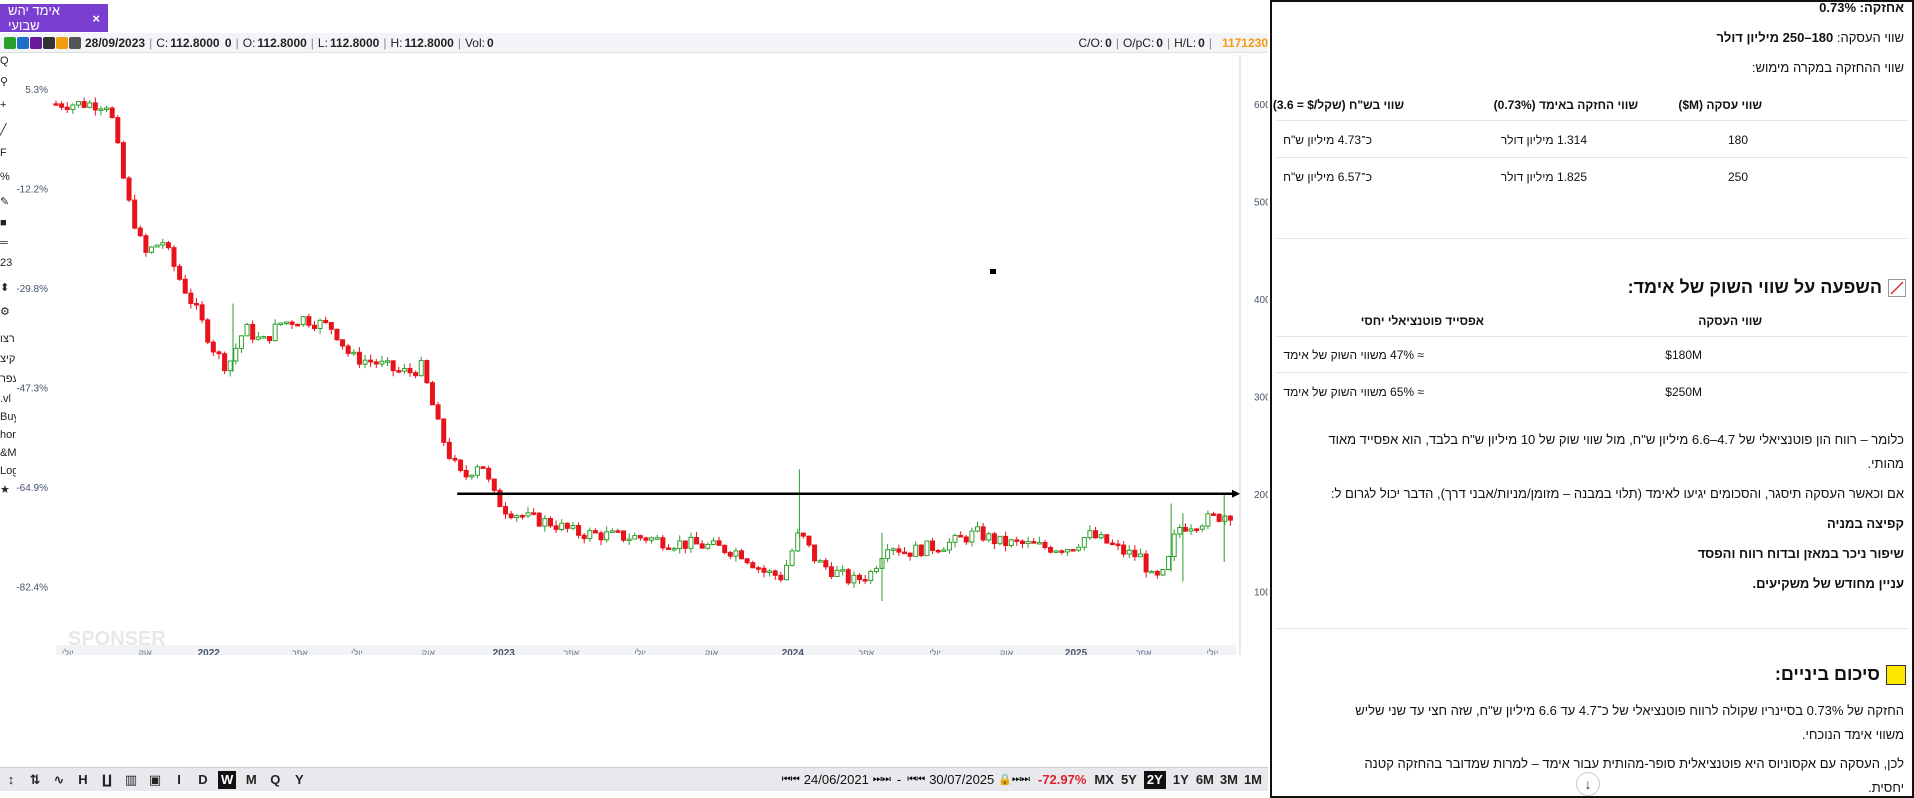 This screenshot has height=798, width=1914. I want to click on tool-17: hort, so click(8, 435).